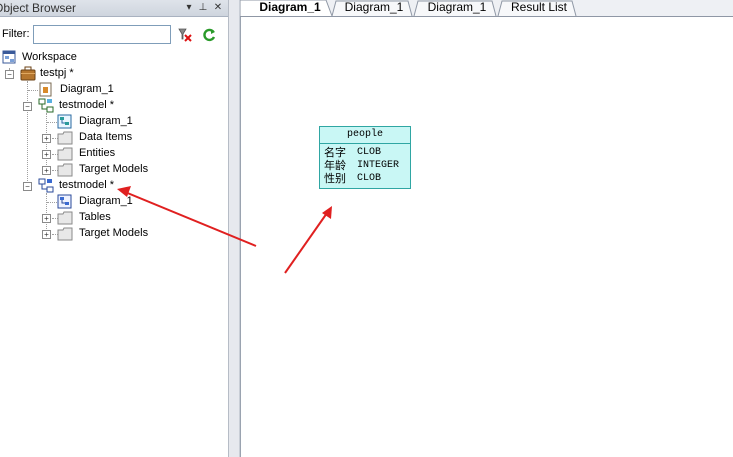 Image resolution: width=733 pixels, height=457 pixels. Describe the element at coordinates (209, 35) in the screenshot. I see `refresh-icon` at that location.